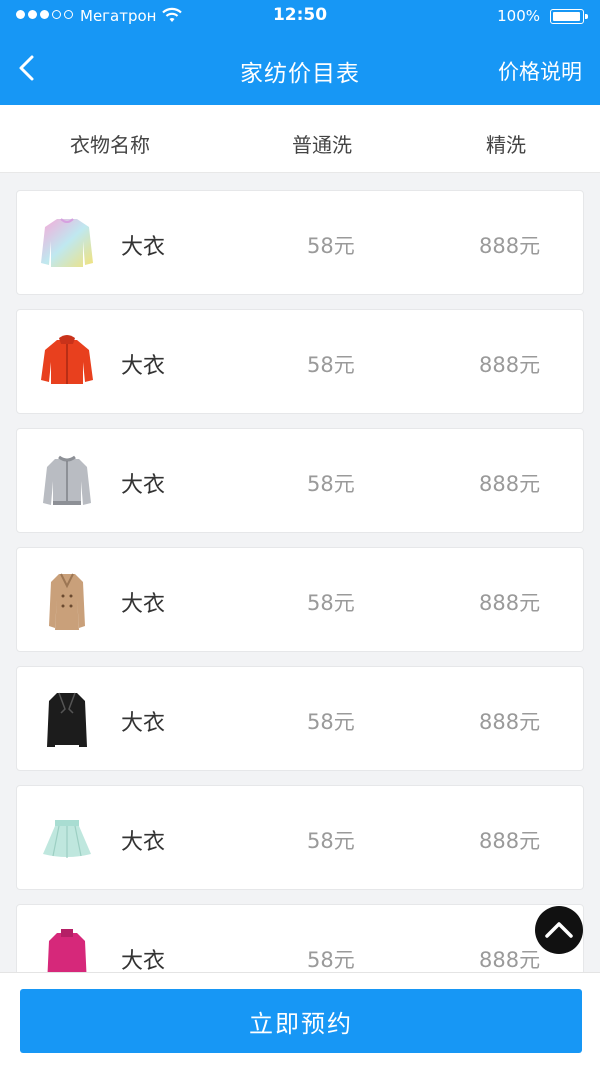 The image size is (600, 1067). Describe the element at coordinates (569, 16) in the screenshot. I see `battery-icon` at that location.